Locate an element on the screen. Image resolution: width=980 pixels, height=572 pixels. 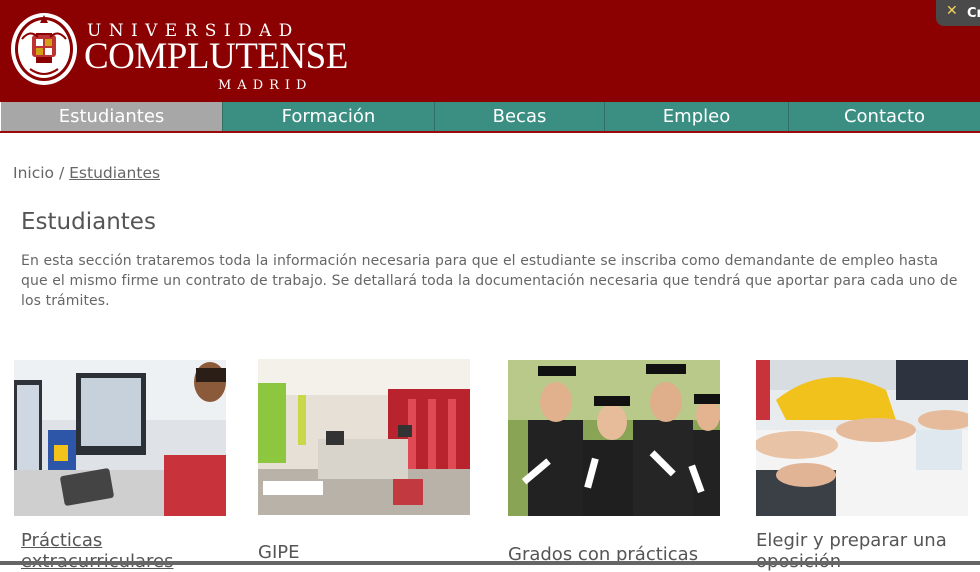
card-image-gipe is located at coordinates (364, 437).